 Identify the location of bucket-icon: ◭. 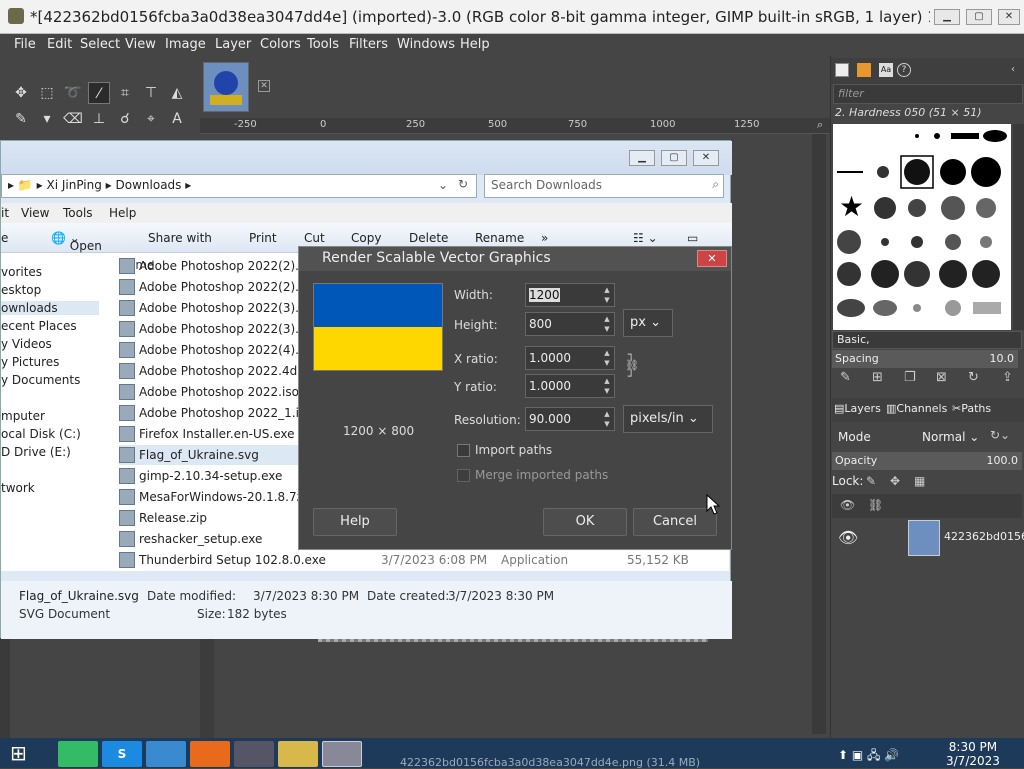
(177, 93).